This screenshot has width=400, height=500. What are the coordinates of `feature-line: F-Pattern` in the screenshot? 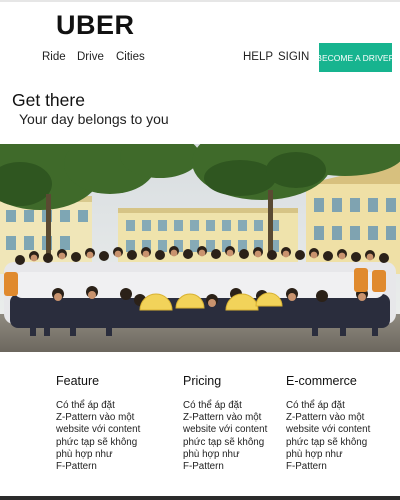 It's located at (76, 467).